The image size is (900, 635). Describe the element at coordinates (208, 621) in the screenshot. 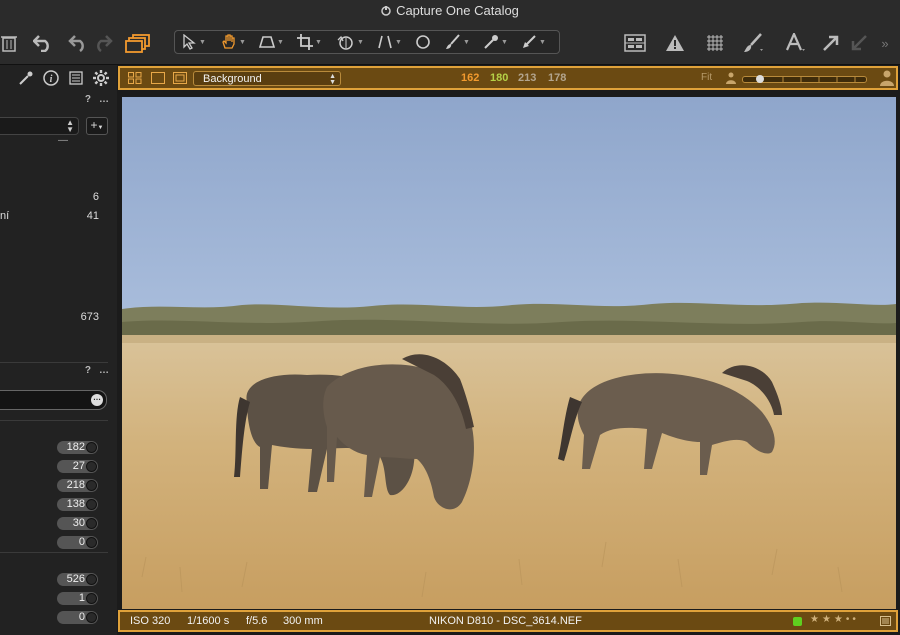

I see `shutter-readout: 1/1600 s` at that location.